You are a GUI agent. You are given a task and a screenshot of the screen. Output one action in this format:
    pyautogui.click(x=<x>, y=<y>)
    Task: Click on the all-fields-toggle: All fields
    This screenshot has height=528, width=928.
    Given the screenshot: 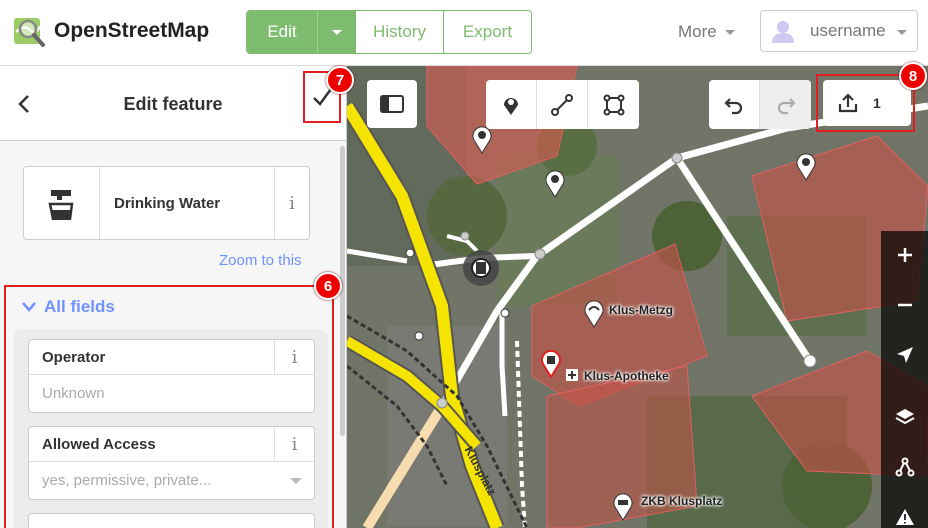 What is the action you would take?
    pyautogui.click(x=68, y=307)
    